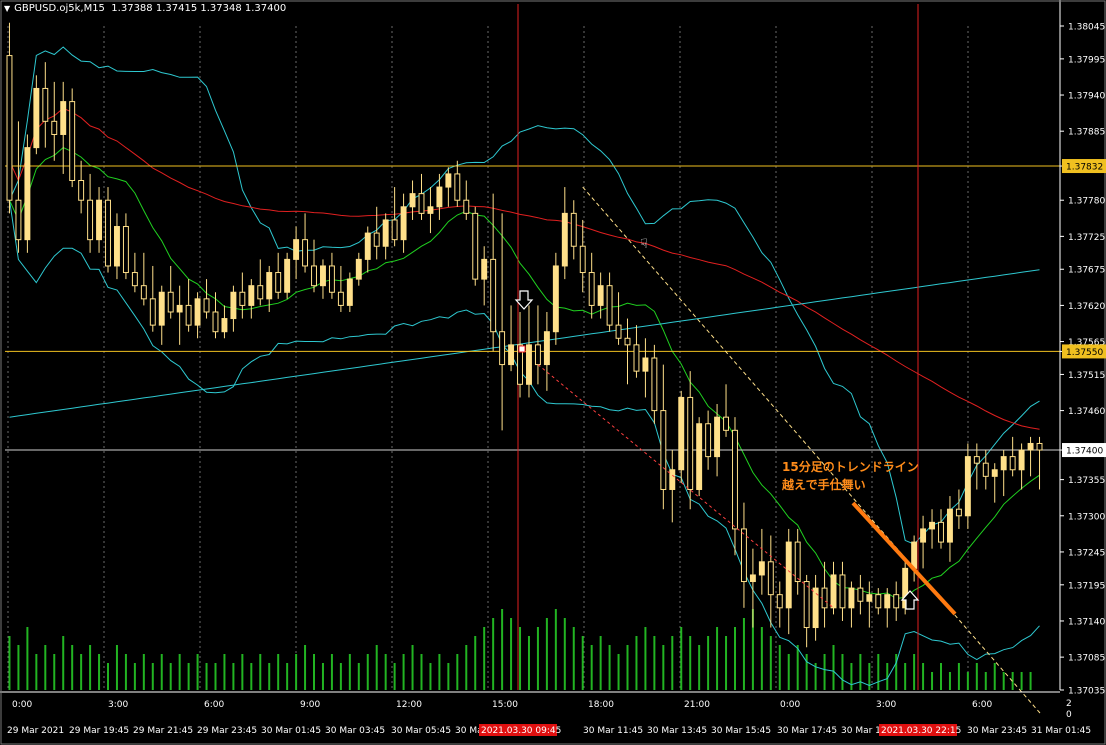 The height and width of the screenshot is (745, 1106). I want to click on annotation-line-2: 越えで手仕舞い, so click(824, 485).